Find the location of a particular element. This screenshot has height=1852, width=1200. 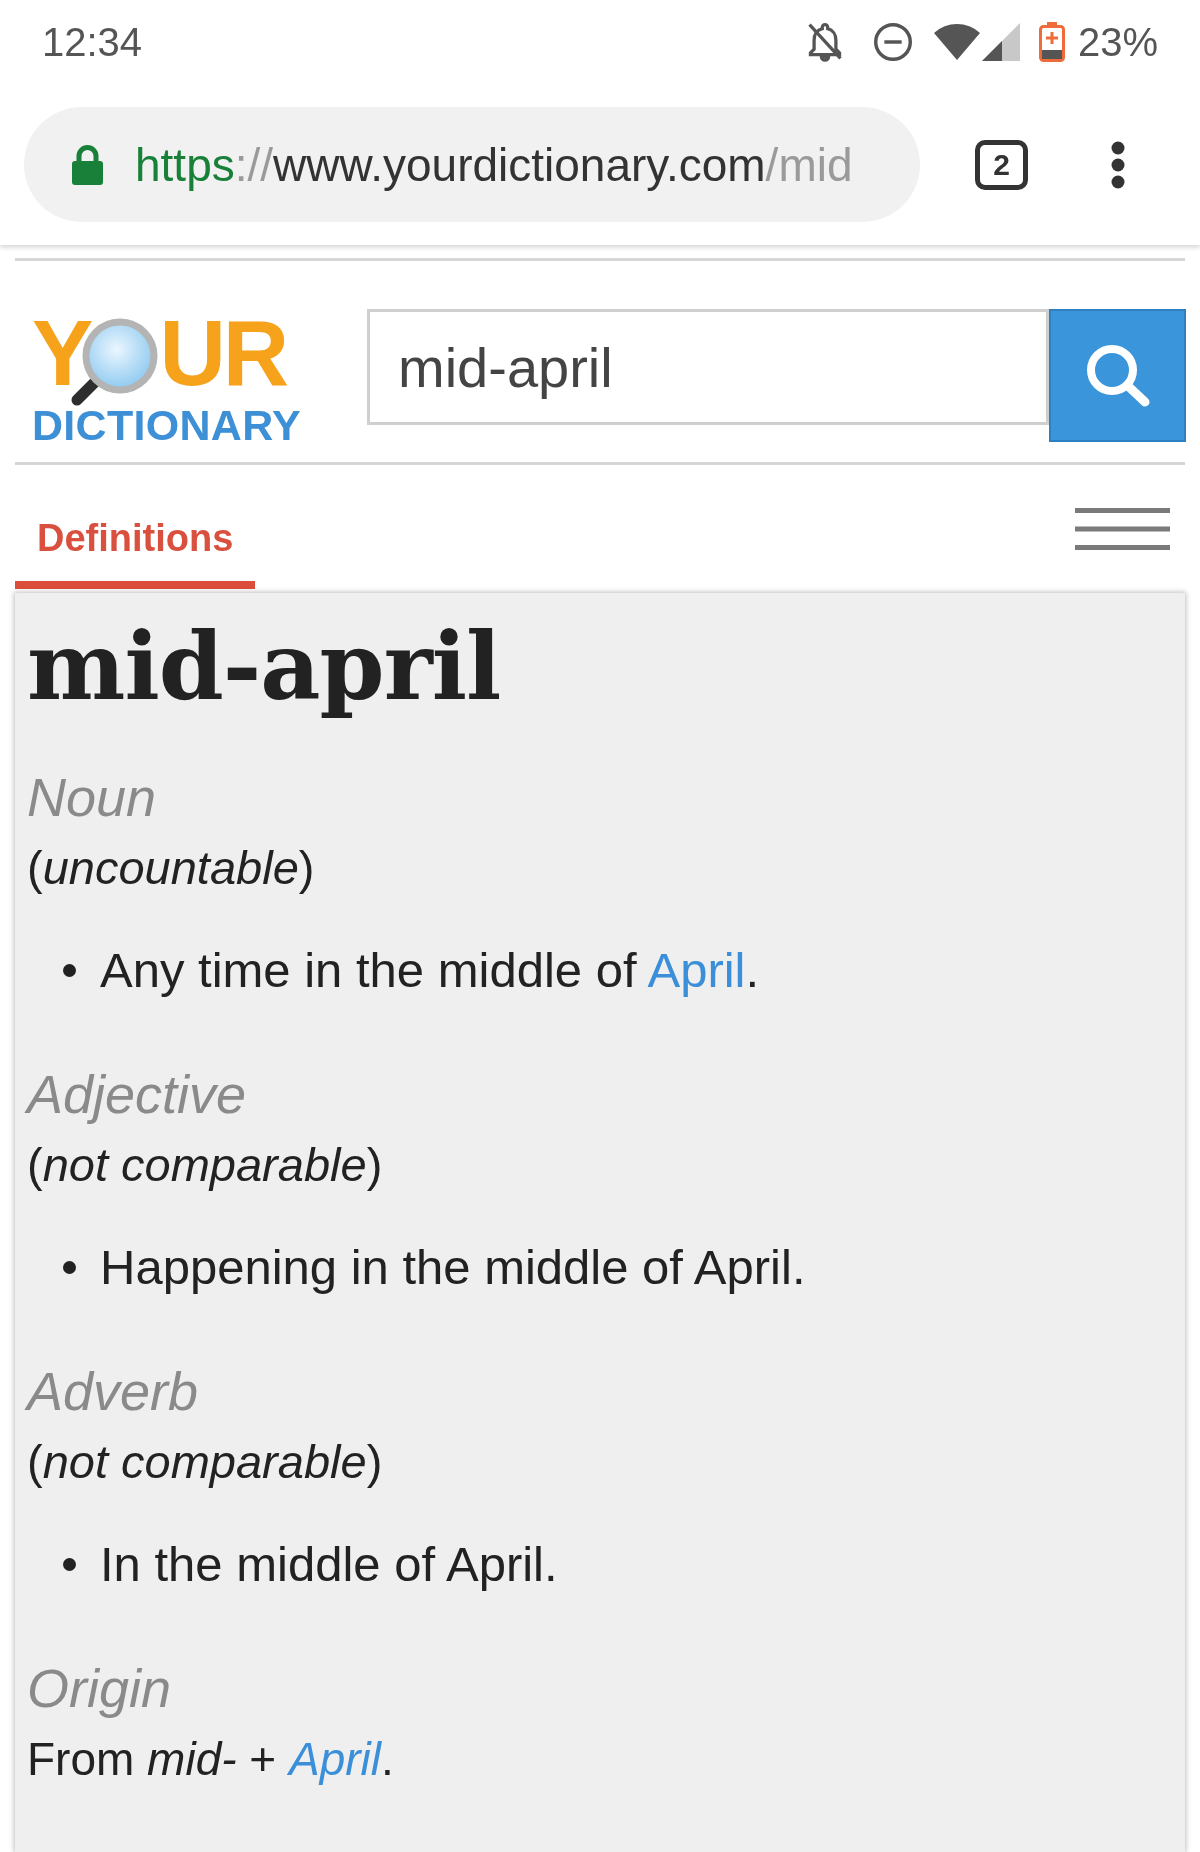

status-time: 12:34 is located at coordinates (92, 42).